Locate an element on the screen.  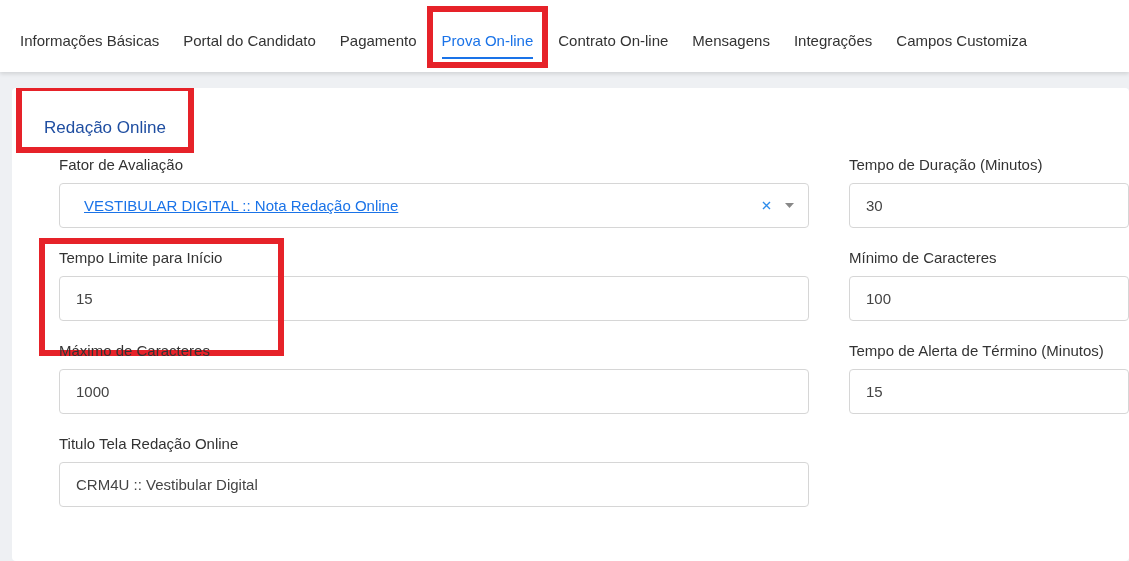
tab: Mensagens is located at coordinates (731, 45).